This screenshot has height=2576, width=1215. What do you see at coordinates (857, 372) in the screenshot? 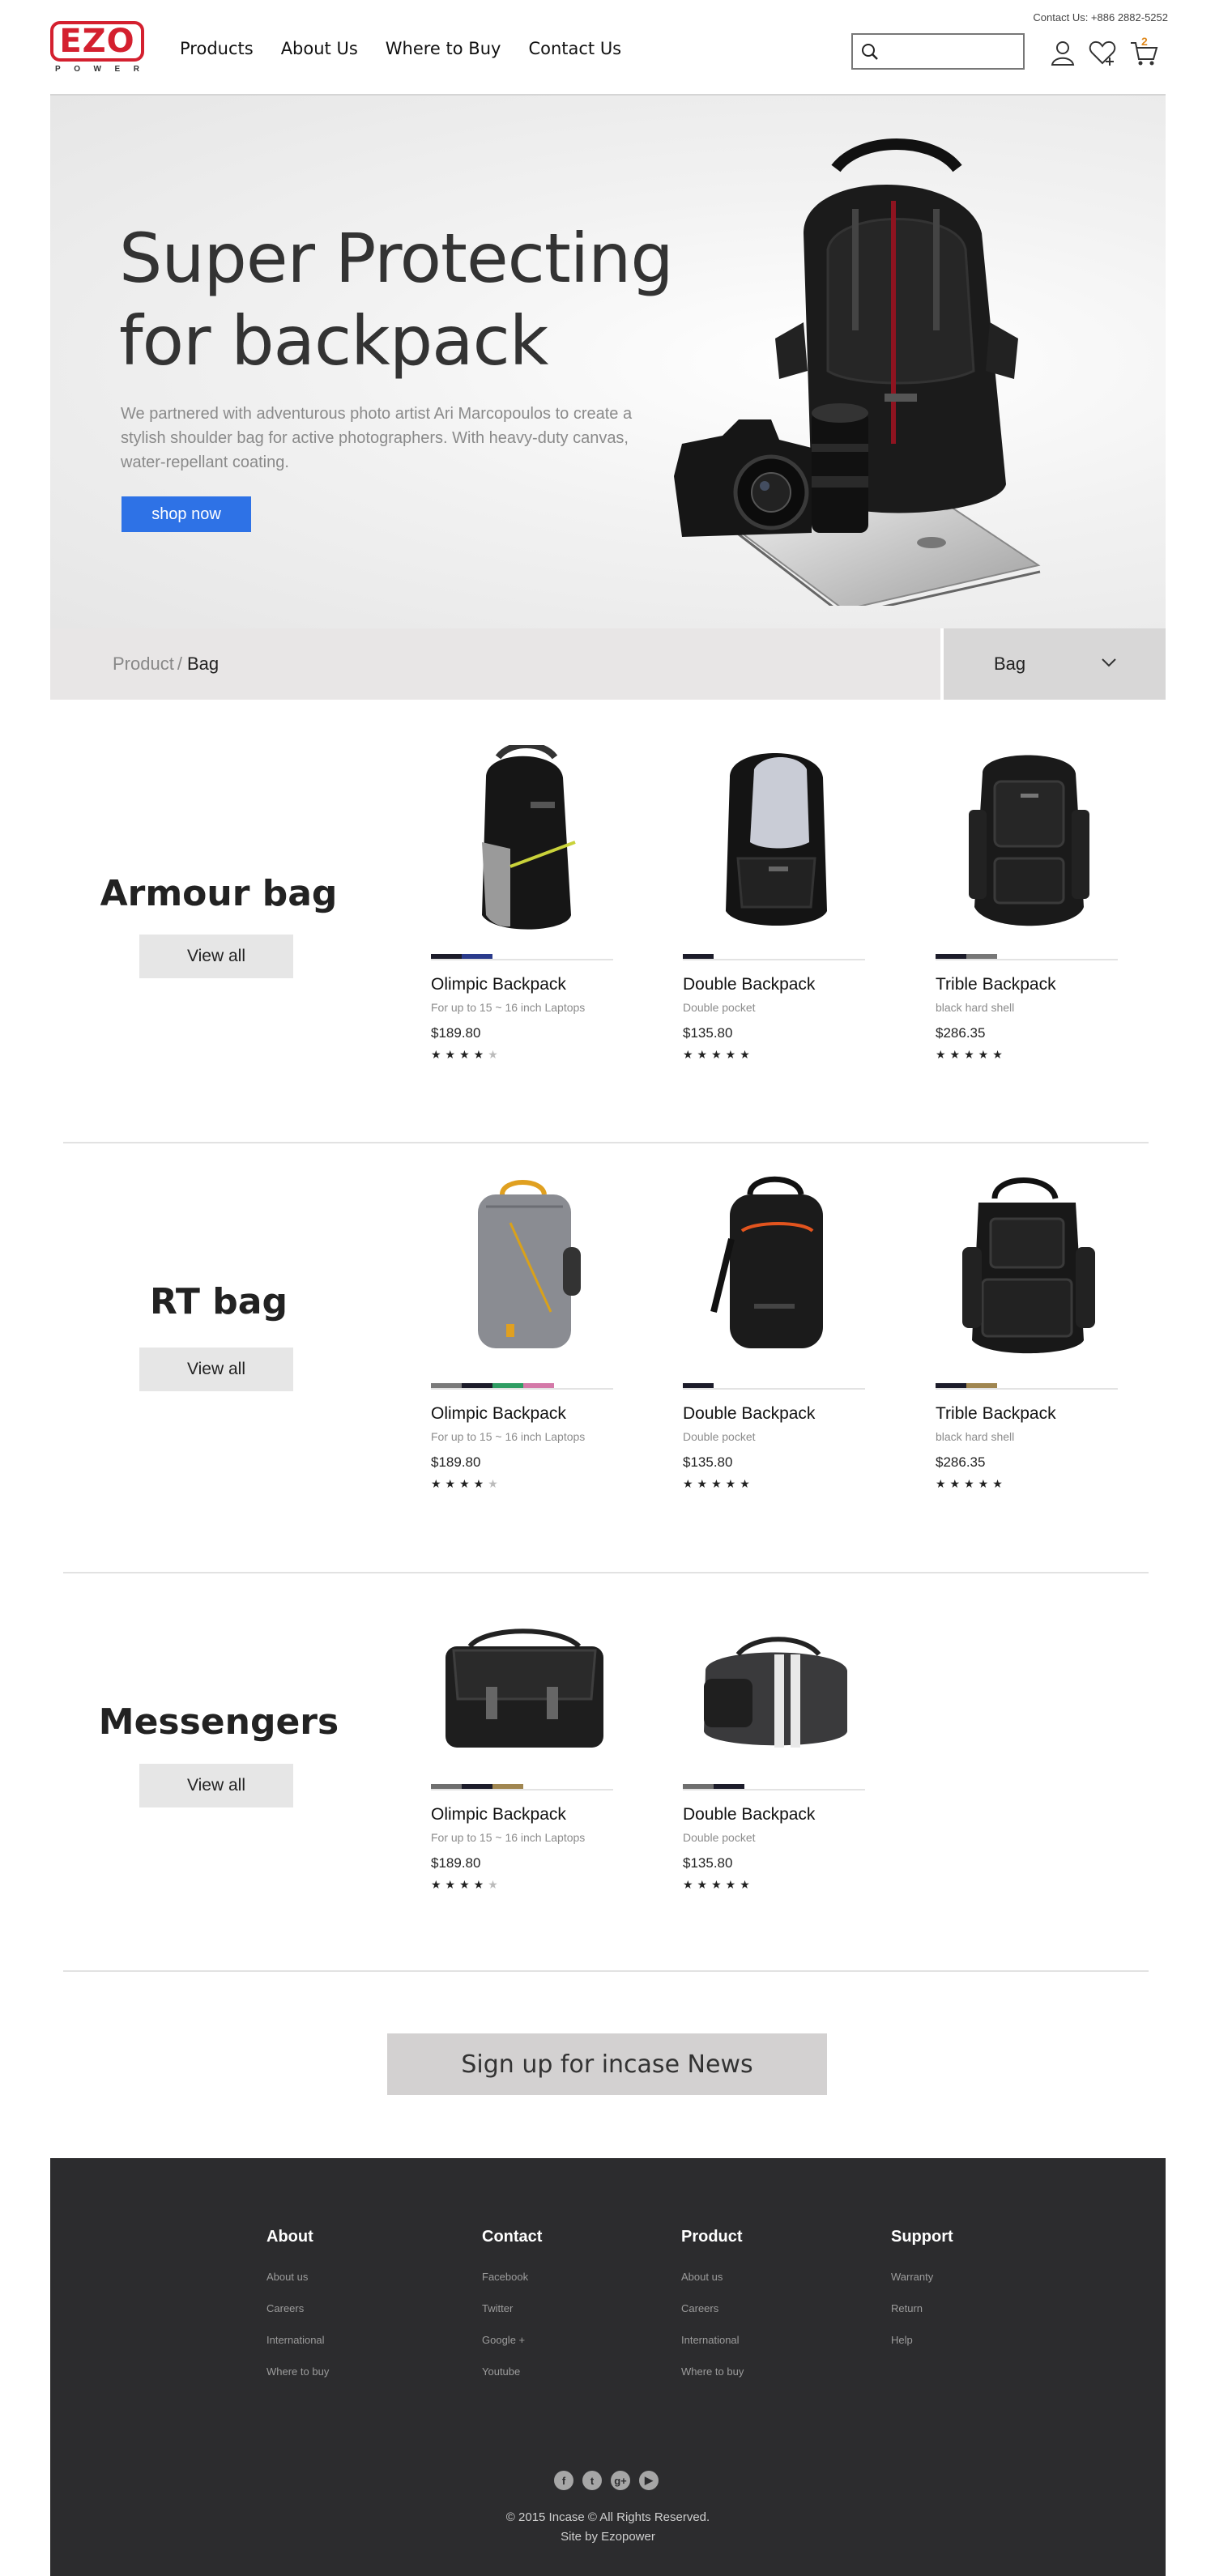
I see `hero-product-image` at bounding box center [857, 372].